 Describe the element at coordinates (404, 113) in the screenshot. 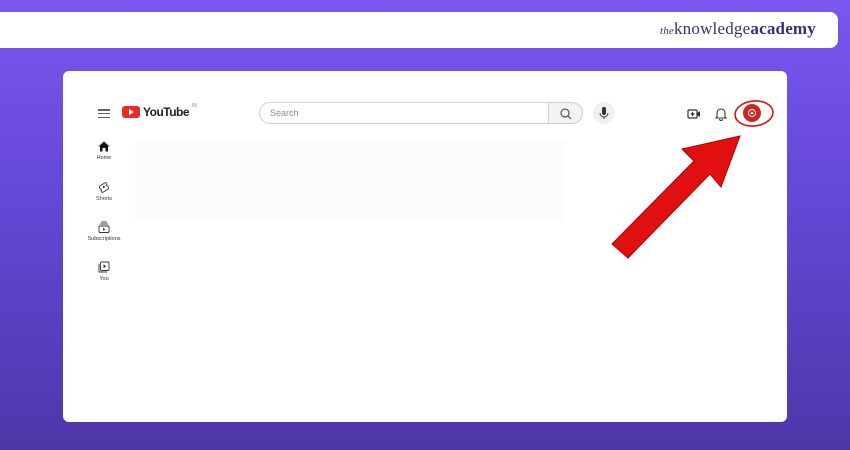

I see `search-input: Search` at that location.